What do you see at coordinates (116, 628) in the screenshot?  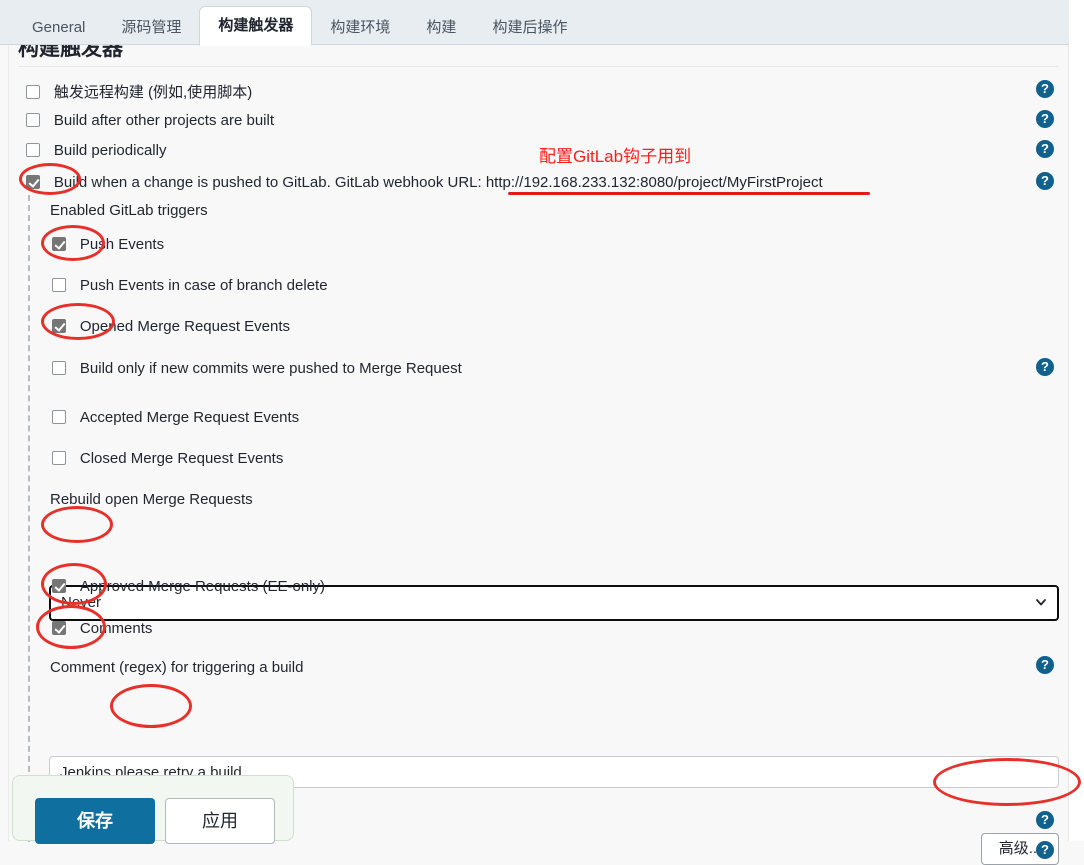 I see `label-comments: Comments` at bounding box center [116, 628].